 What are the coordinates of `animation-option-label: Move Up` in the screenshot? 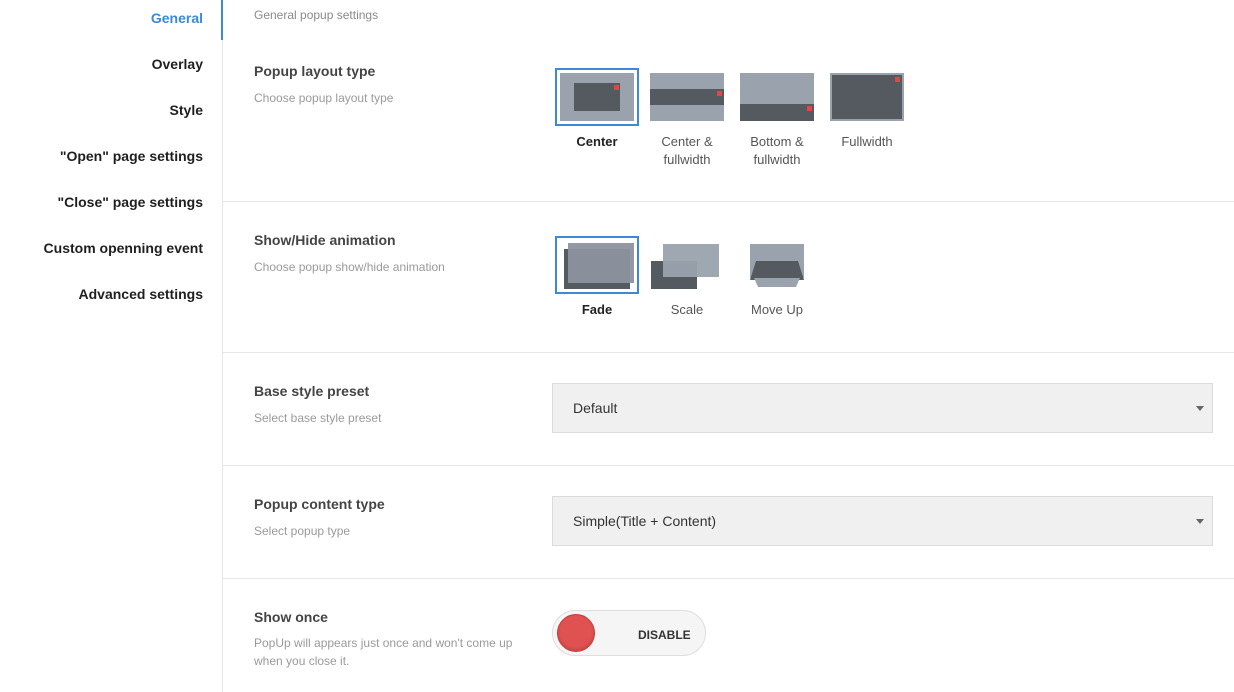 It's located at (777, 309).